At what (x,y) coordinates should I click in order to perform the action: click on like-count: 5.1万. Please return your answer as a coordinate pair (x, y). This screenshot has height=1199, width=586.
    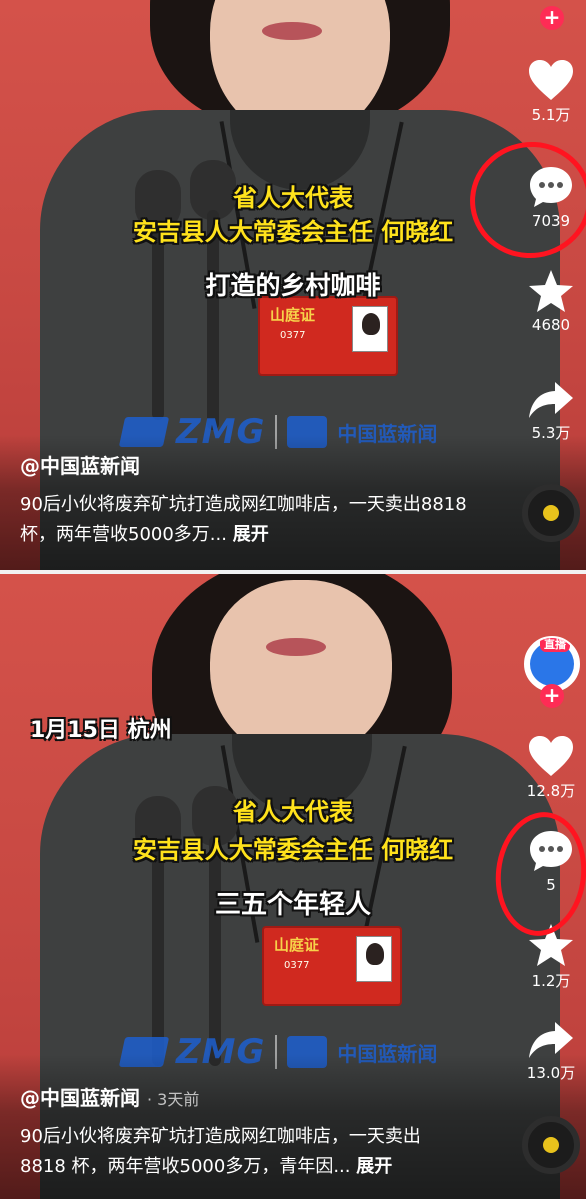
    Looking at the image, I should click on (551, 115).